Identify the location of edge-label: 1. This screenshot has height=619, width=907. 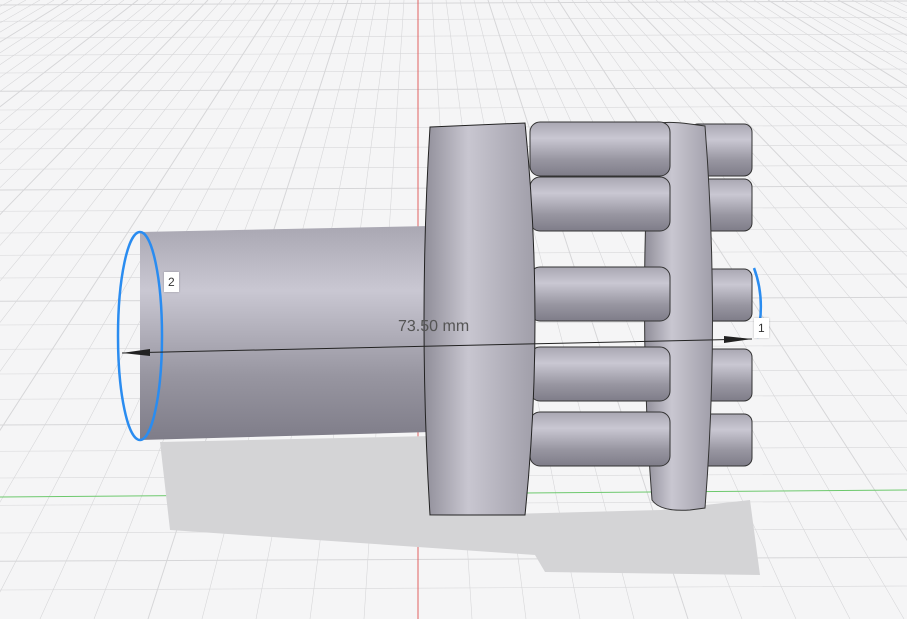
(761, 328).